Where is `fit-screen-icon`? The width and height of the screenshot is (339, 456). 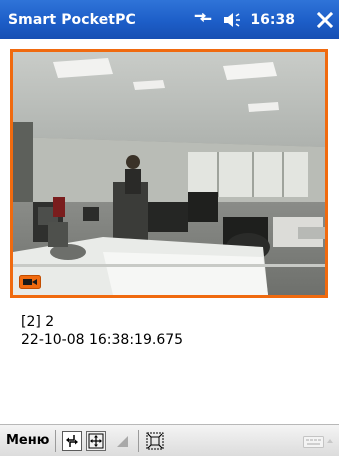 fit-screen-icon is located at coordinates (96, 440).